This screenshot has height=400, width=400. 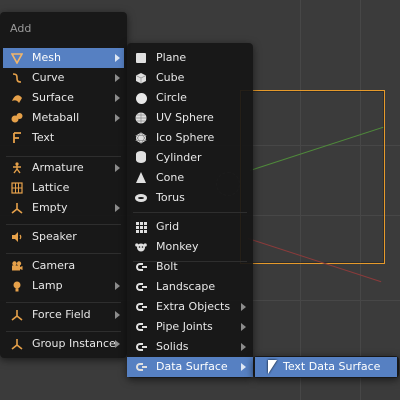 I want to click on mesh-item-label: Cube, so click(x=170, y=77).